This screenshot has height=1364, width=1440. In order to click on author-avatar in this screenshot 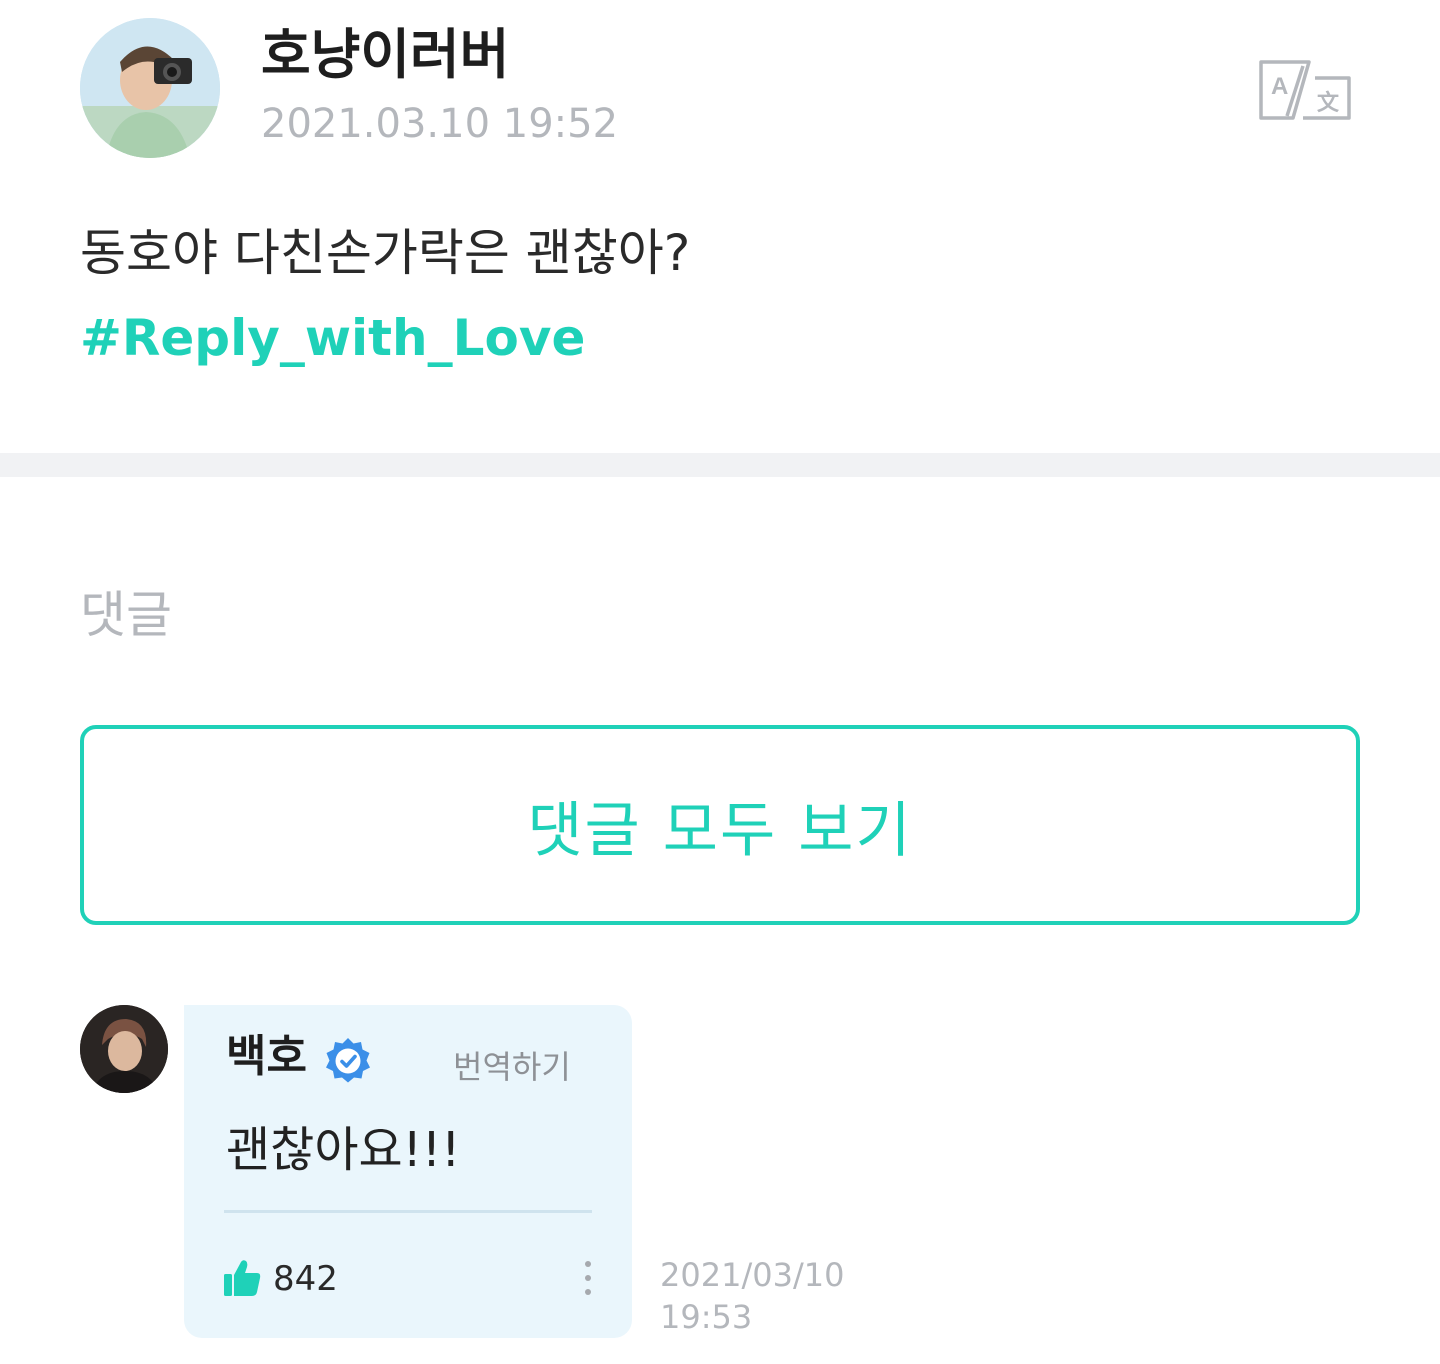, I will do `click(150, 88)`.